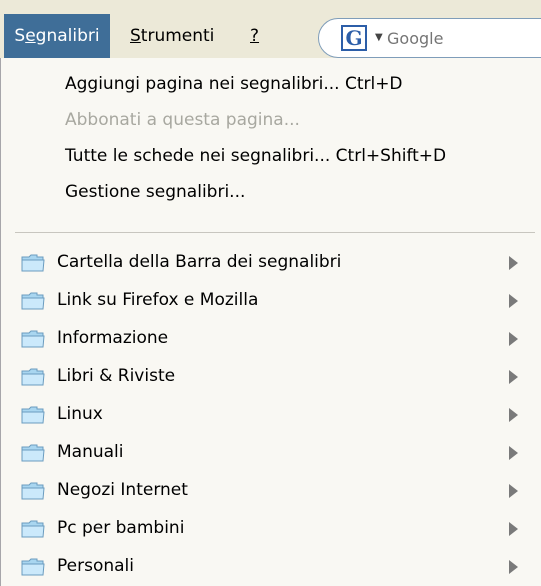 The width and height of the screenshot is (541, 586). Describe the element at coordinates (121, 528) in the screenshot. I see `folder-label: Pc per bambini` at that location.